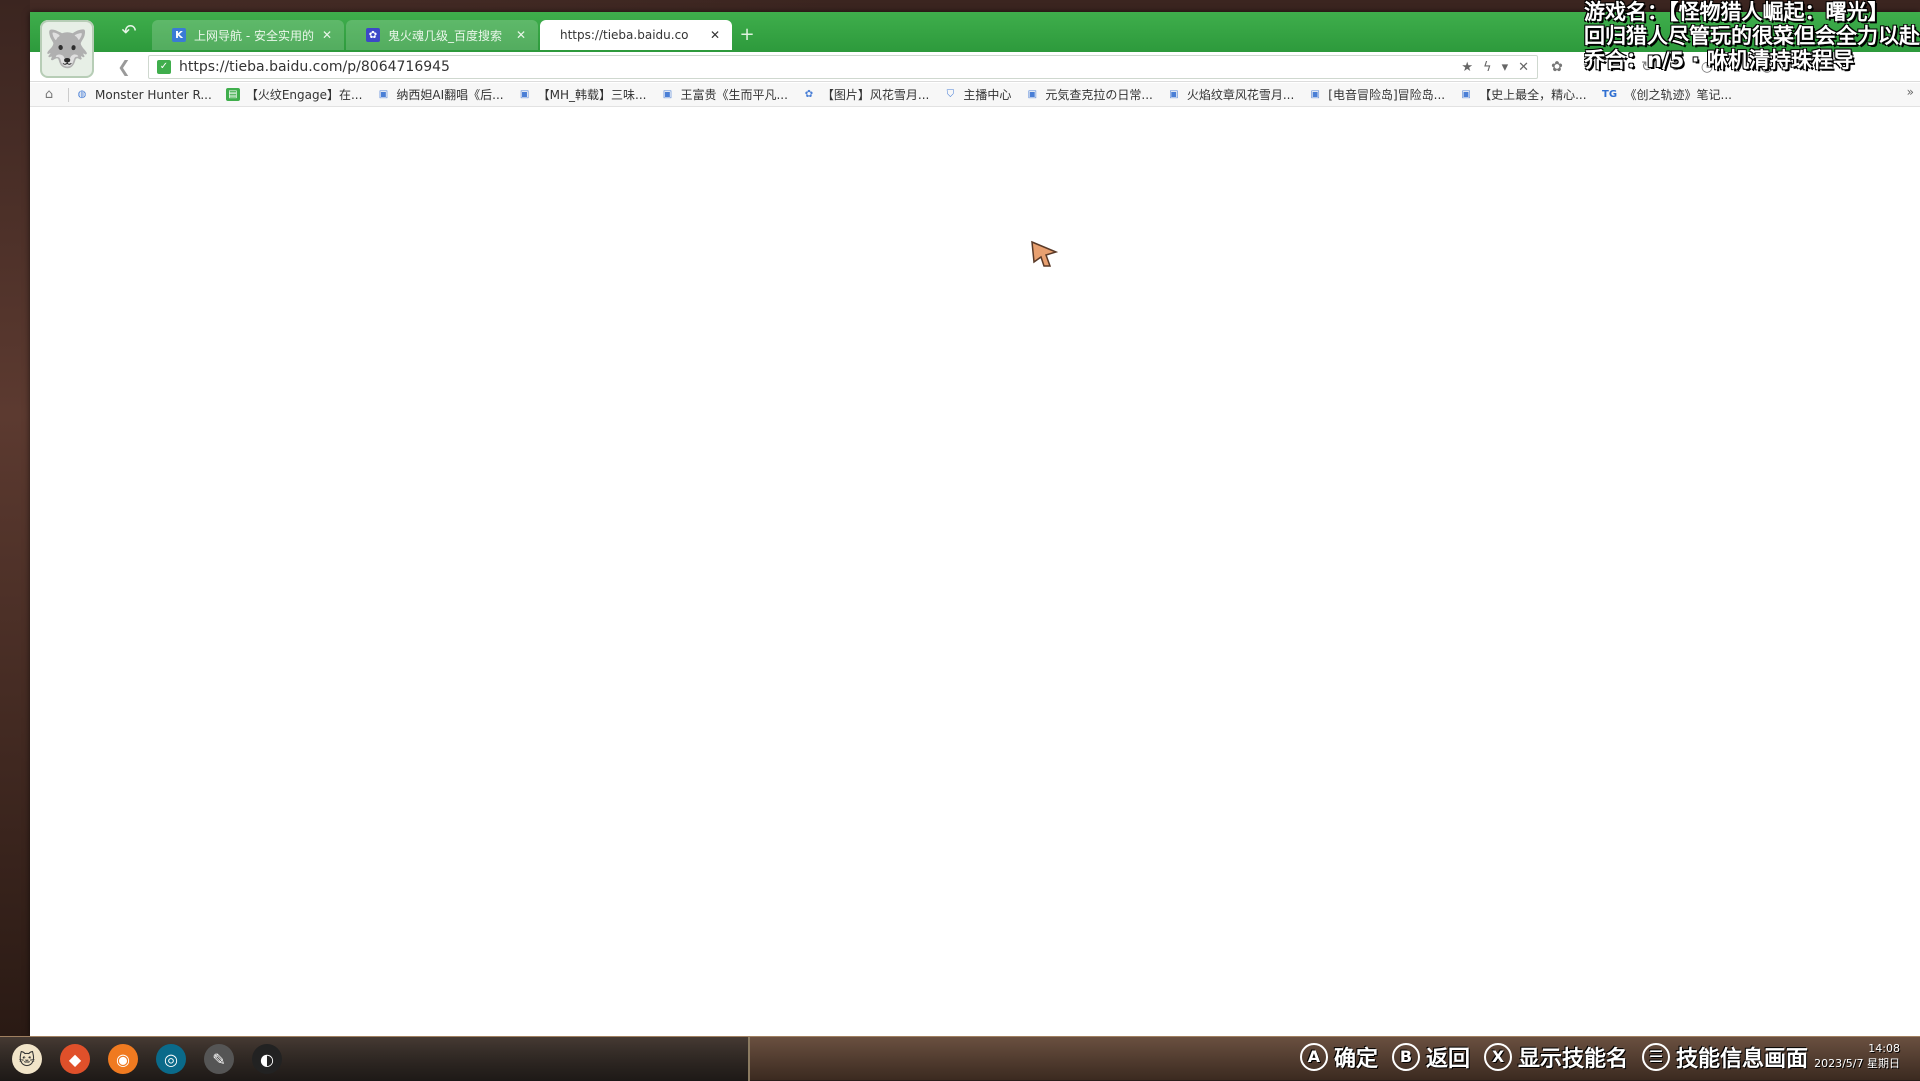 The image size is (1920, 1081). Describe the element at coordinates (75, 1059) in the screenshot. I see `browser-app-icon: ◆` at that location.